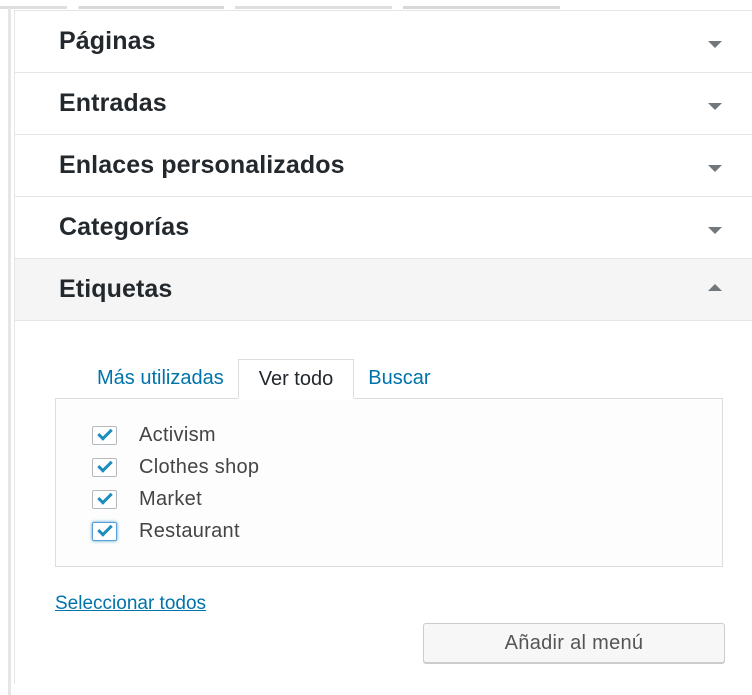  Describe the element at coordinates (170, 498) in the screenshot. I see `tag-label: Market` at that location.